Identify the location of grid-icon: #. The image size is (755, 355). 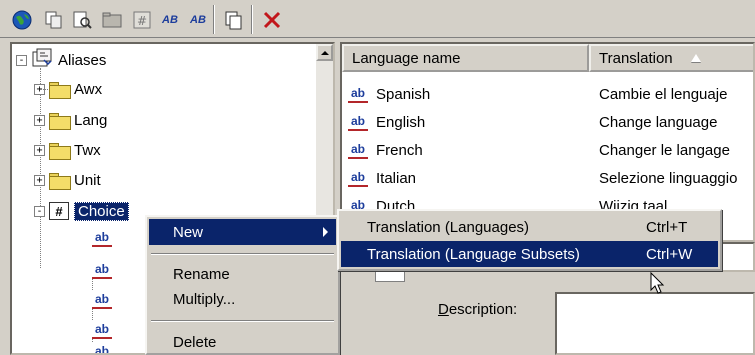
(142, 20).